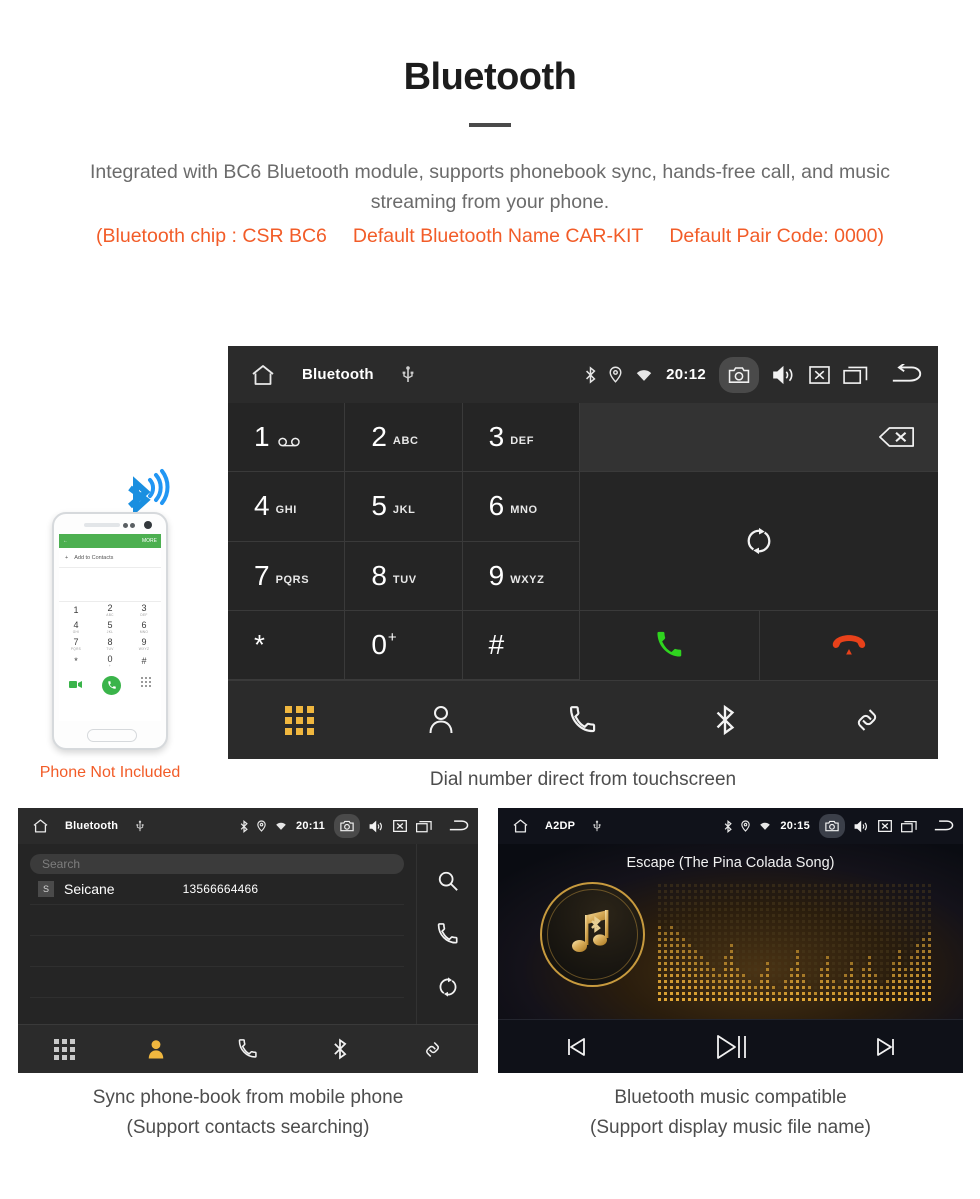 This screenshot has height=1199, width=980. Describe the element at coordinates (615, 374) in the screenshot. I see `location-icon` at that location.